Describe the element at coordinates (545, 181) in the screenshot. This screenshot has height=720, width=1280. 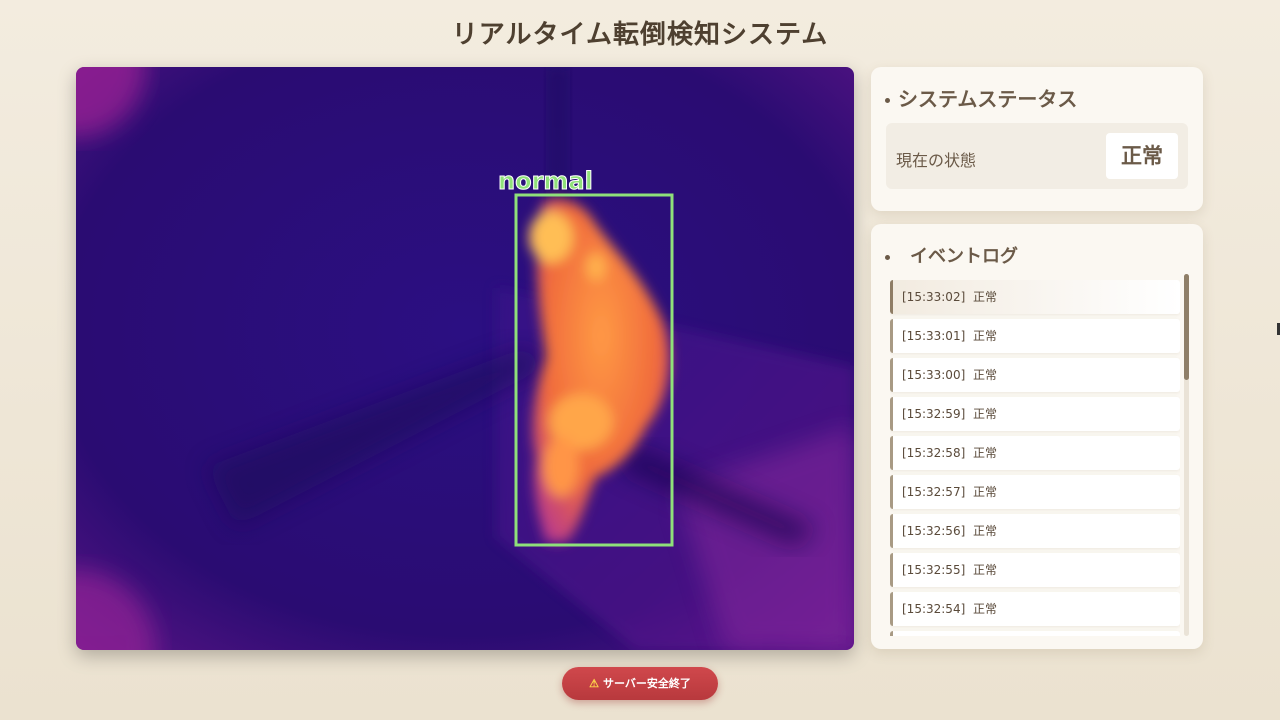
I see `detection-label: normal` at that location.